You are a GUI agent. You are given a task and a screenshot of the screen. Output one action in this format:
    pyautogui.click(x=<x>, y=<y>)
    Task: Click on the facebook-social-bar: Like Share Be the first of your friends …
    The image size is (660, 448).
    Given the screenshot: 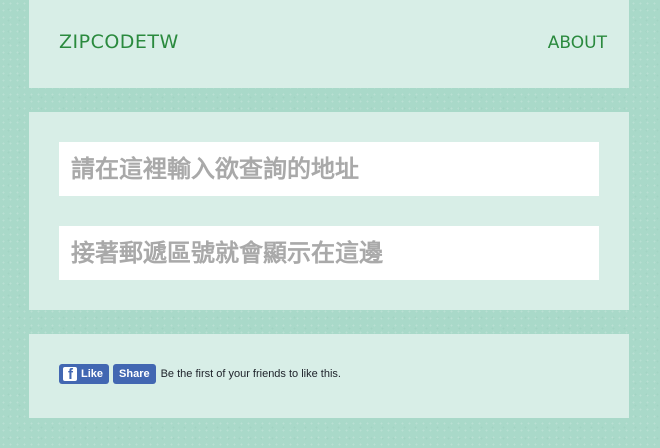 What is the action you would take?
    pyautogui.click(x=200, y=374)
    